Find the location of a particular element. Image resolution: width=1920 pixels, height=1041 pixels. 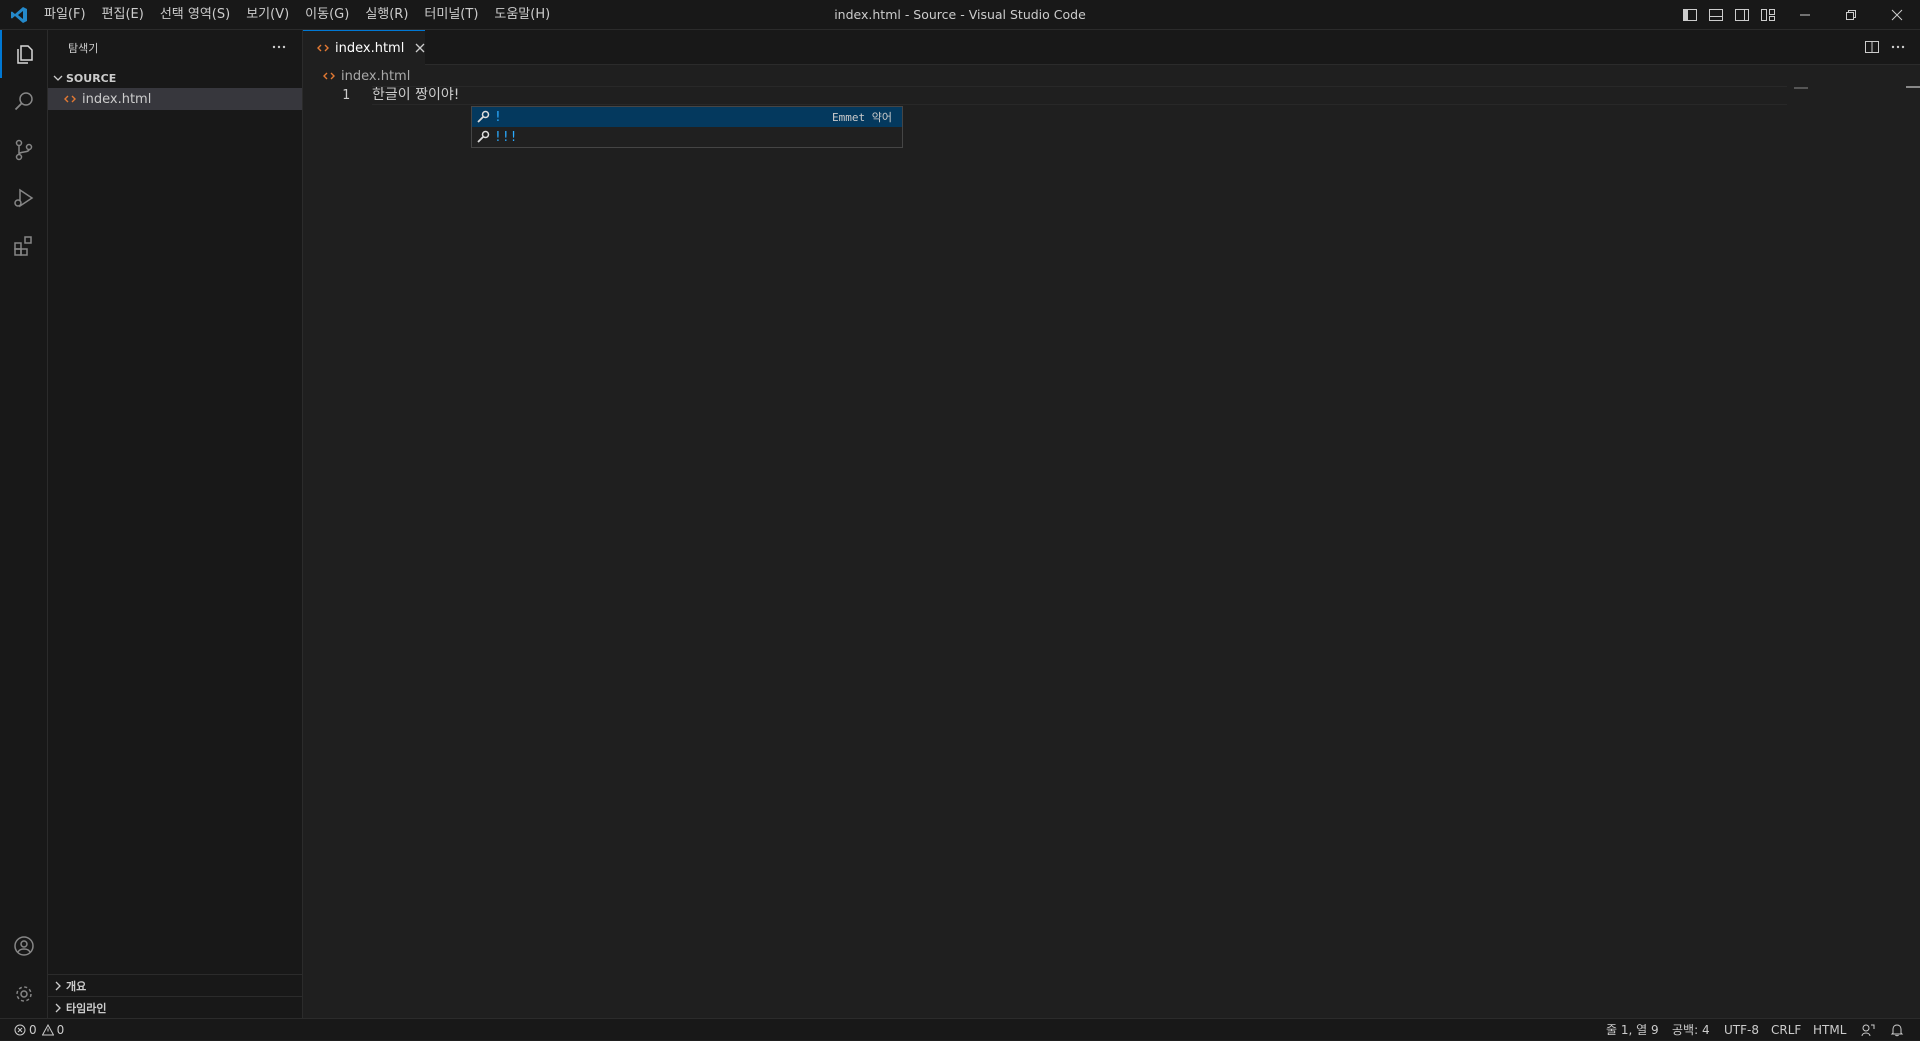

minimap-line is located at coordinates (1801, 88).